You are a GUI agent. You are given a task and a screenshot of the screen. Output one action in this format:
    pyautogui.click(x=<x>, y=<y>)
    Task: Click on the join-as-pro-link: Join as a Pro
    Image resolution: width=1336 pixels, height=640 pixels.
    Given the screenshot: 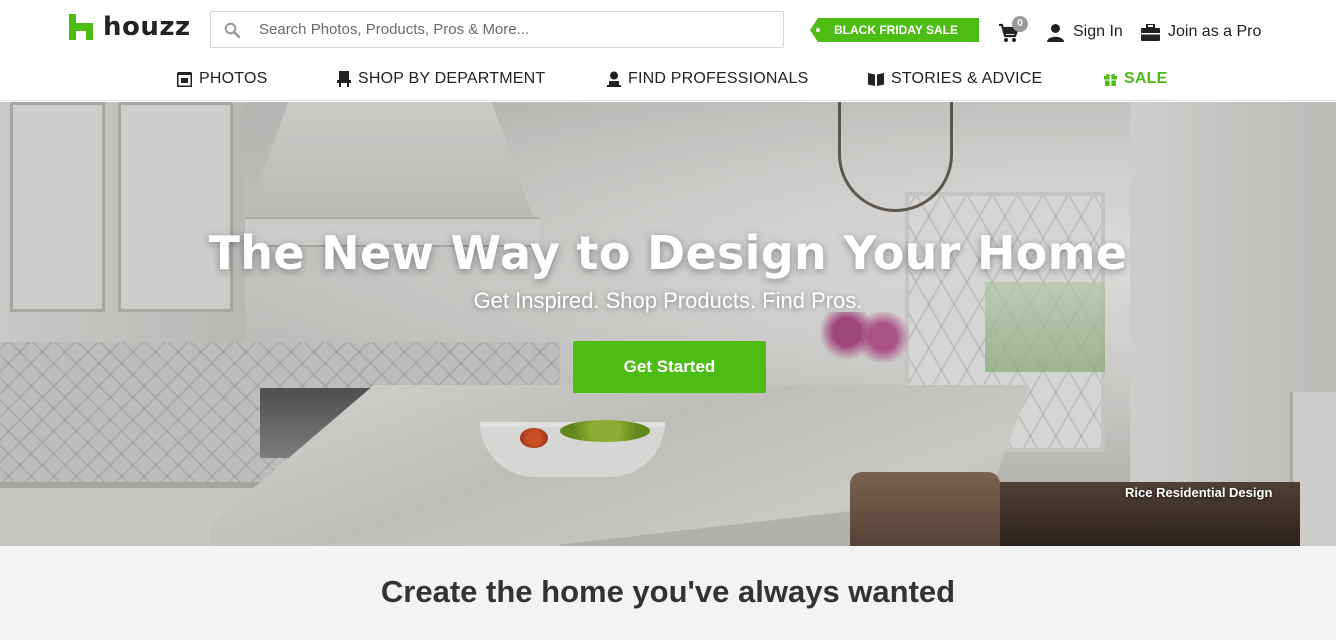 What is the action you would take?
    pyautogui.click(x=1201, y=32)
    